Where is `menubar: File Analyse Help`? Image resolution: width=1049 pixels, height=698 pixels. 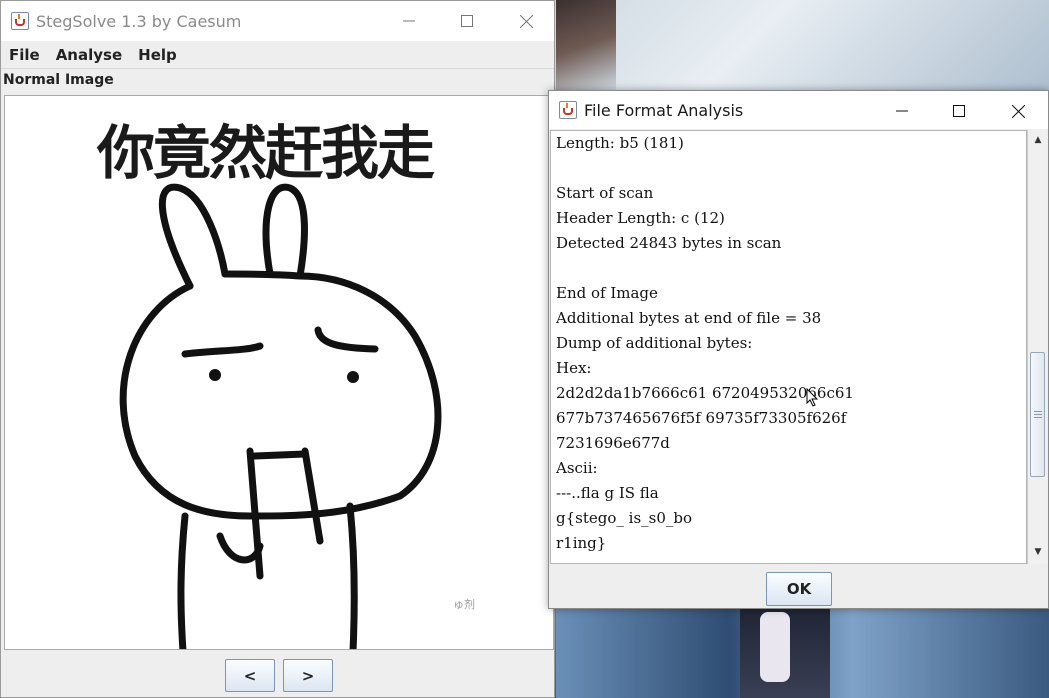 menubar: File Analyse Help is located at coordinates (277, 55).